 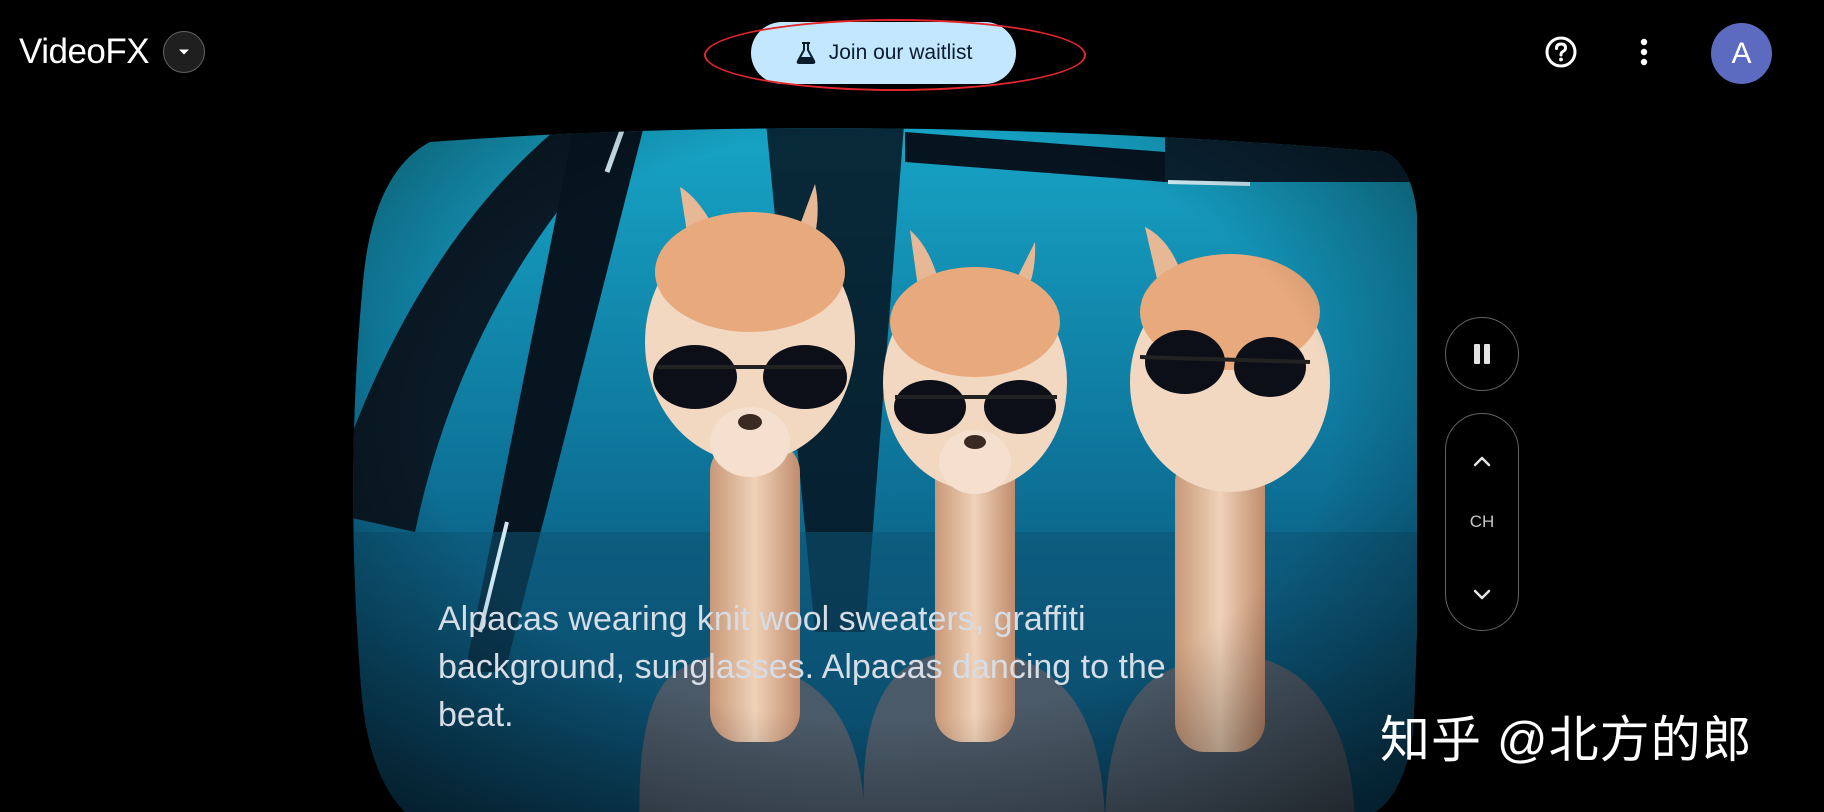 I want to click on channel-label: CH, so click(x=1482, y=521).